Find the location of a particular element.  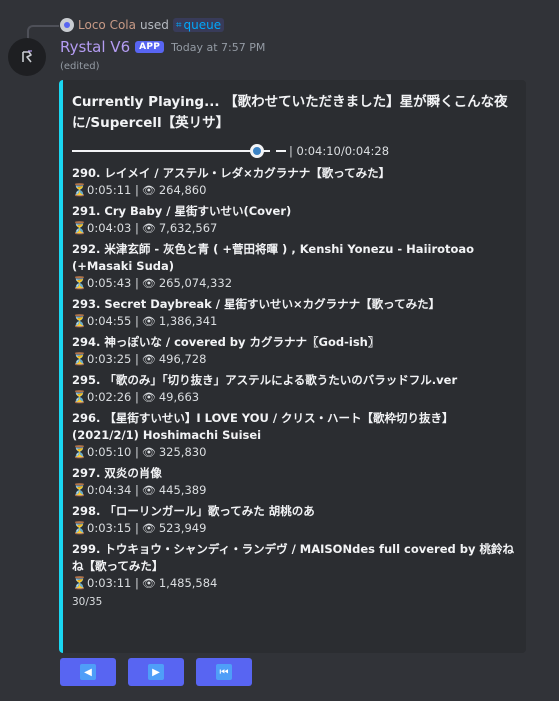

progress-remaining is located at coordinates (281, 151).